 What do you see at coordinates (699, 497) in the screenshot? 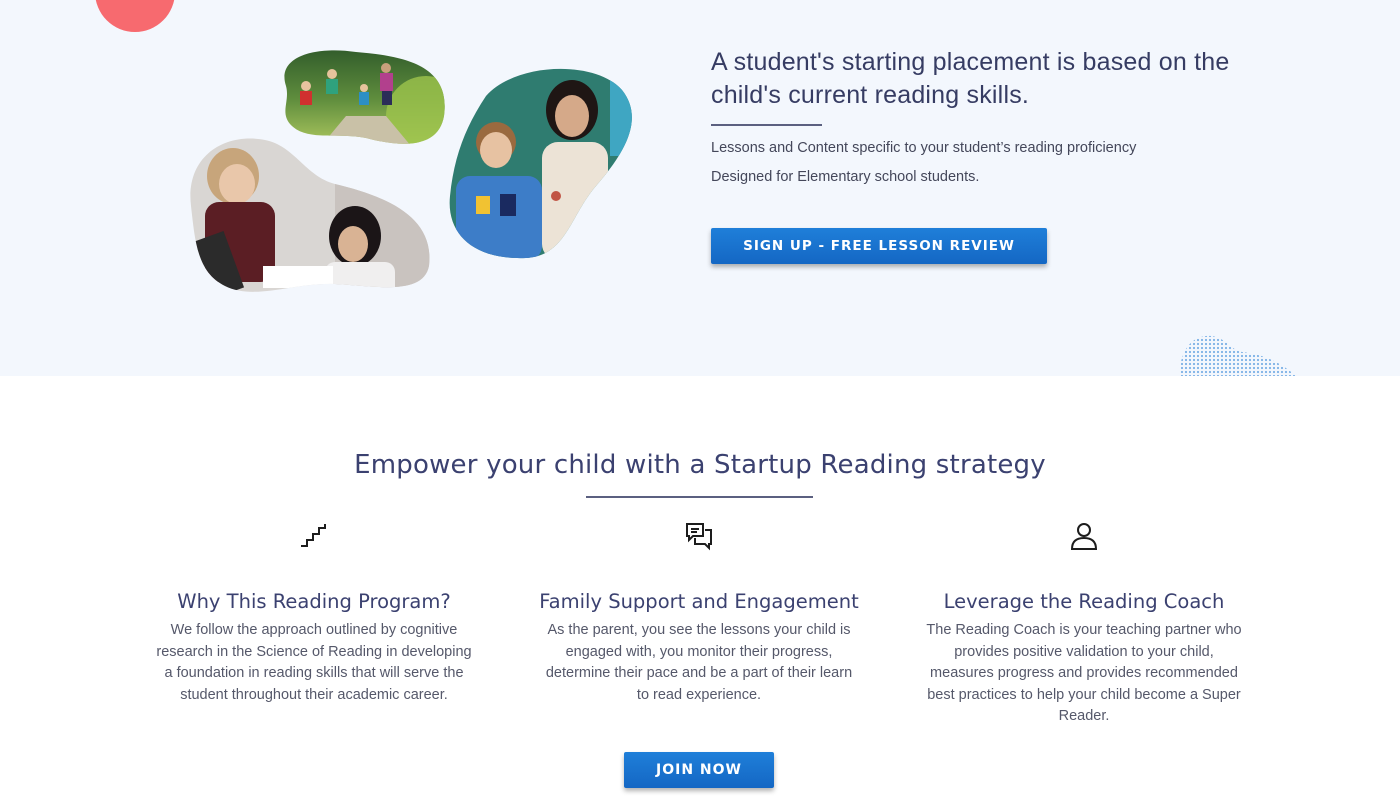
I see `section-title-underline` at bounding box center [699, 497].